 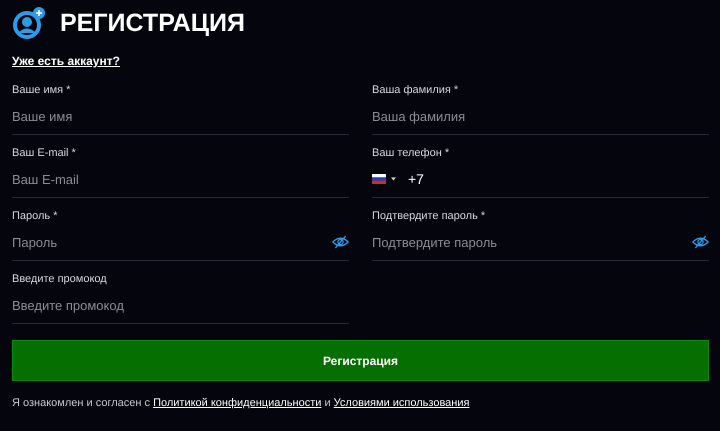 I want to click on field-label: Введите промокод, so click(x=60, y=280).